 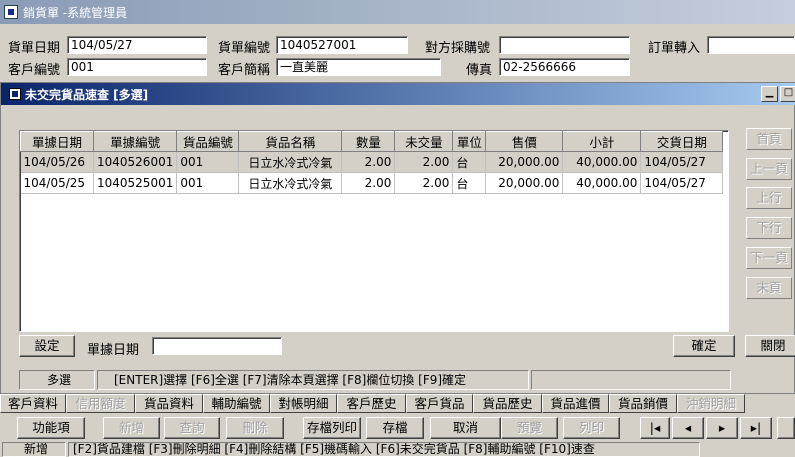 What do you see at coordinates (135, 162) in the screenshot?
I see `cell-doc-no: 1040526001` at bounding box center [135, 162].